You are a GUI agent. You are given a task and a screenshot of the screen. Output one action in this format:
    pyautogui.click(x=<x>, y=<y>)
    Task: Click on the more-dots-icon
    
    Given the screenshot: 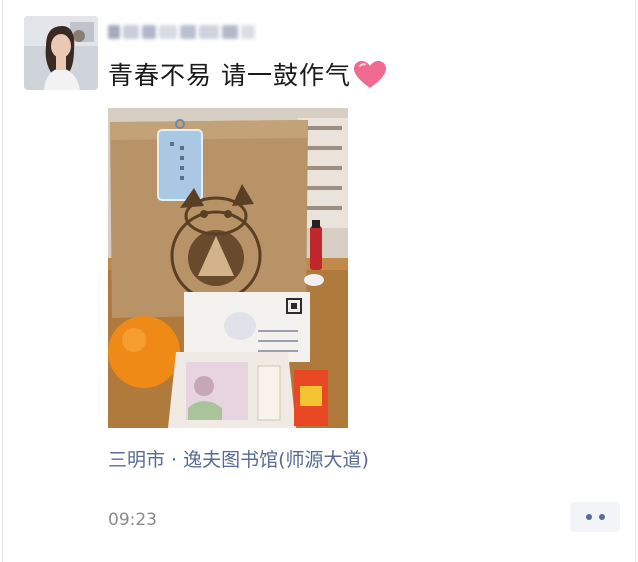 What is the action you would take?
    pyautogui.click(x=595, y=517)
    